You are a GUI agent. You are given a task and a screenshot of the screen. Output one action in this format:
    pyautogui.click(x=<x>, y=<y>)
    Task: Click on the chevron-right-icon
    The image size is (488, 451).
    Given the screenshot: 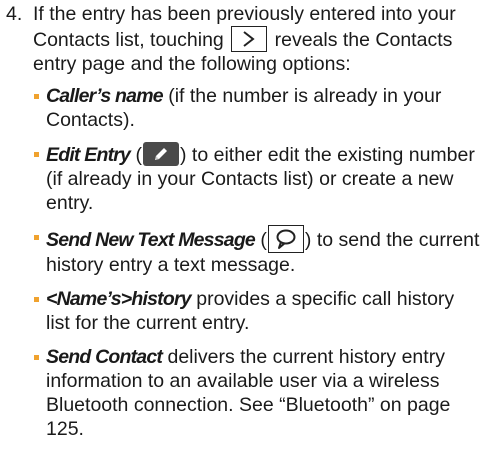 What is the action you would take?
    pyautogui.click(x=249, y=39)
    